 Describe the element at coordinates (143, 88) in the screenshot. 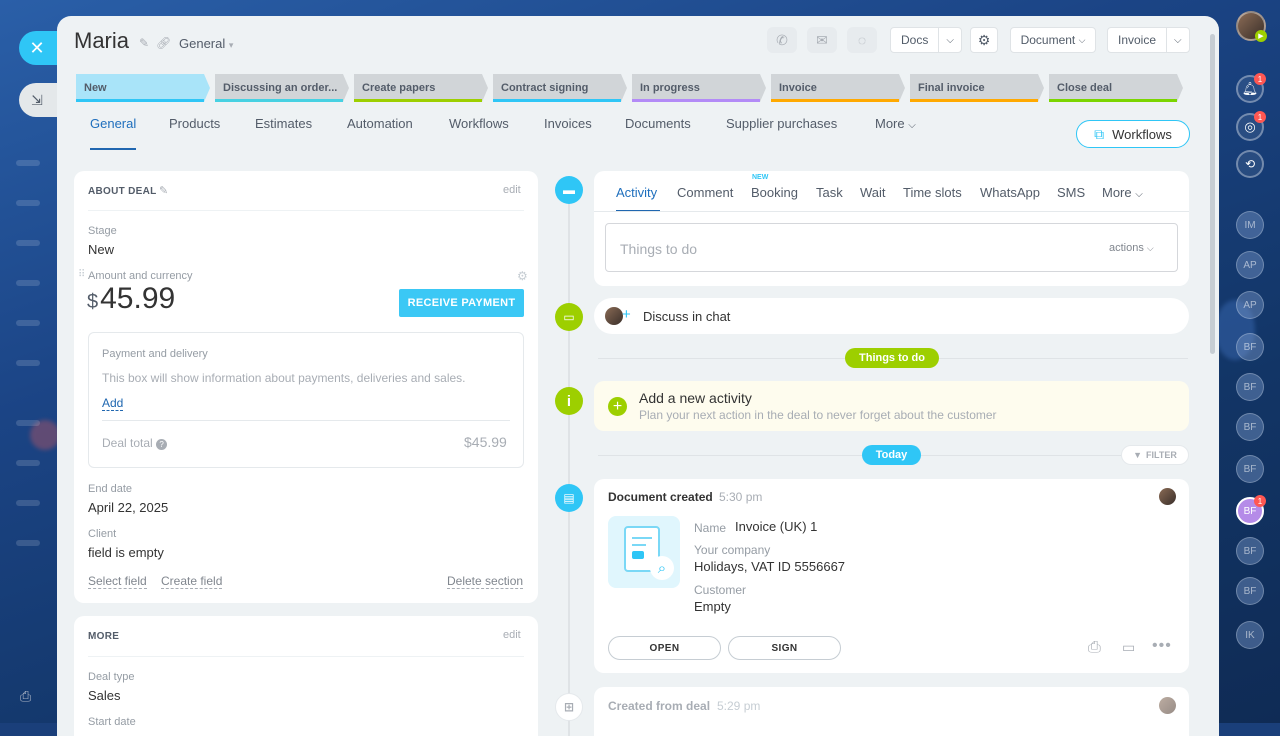

I see `stage-0: New` at that location.